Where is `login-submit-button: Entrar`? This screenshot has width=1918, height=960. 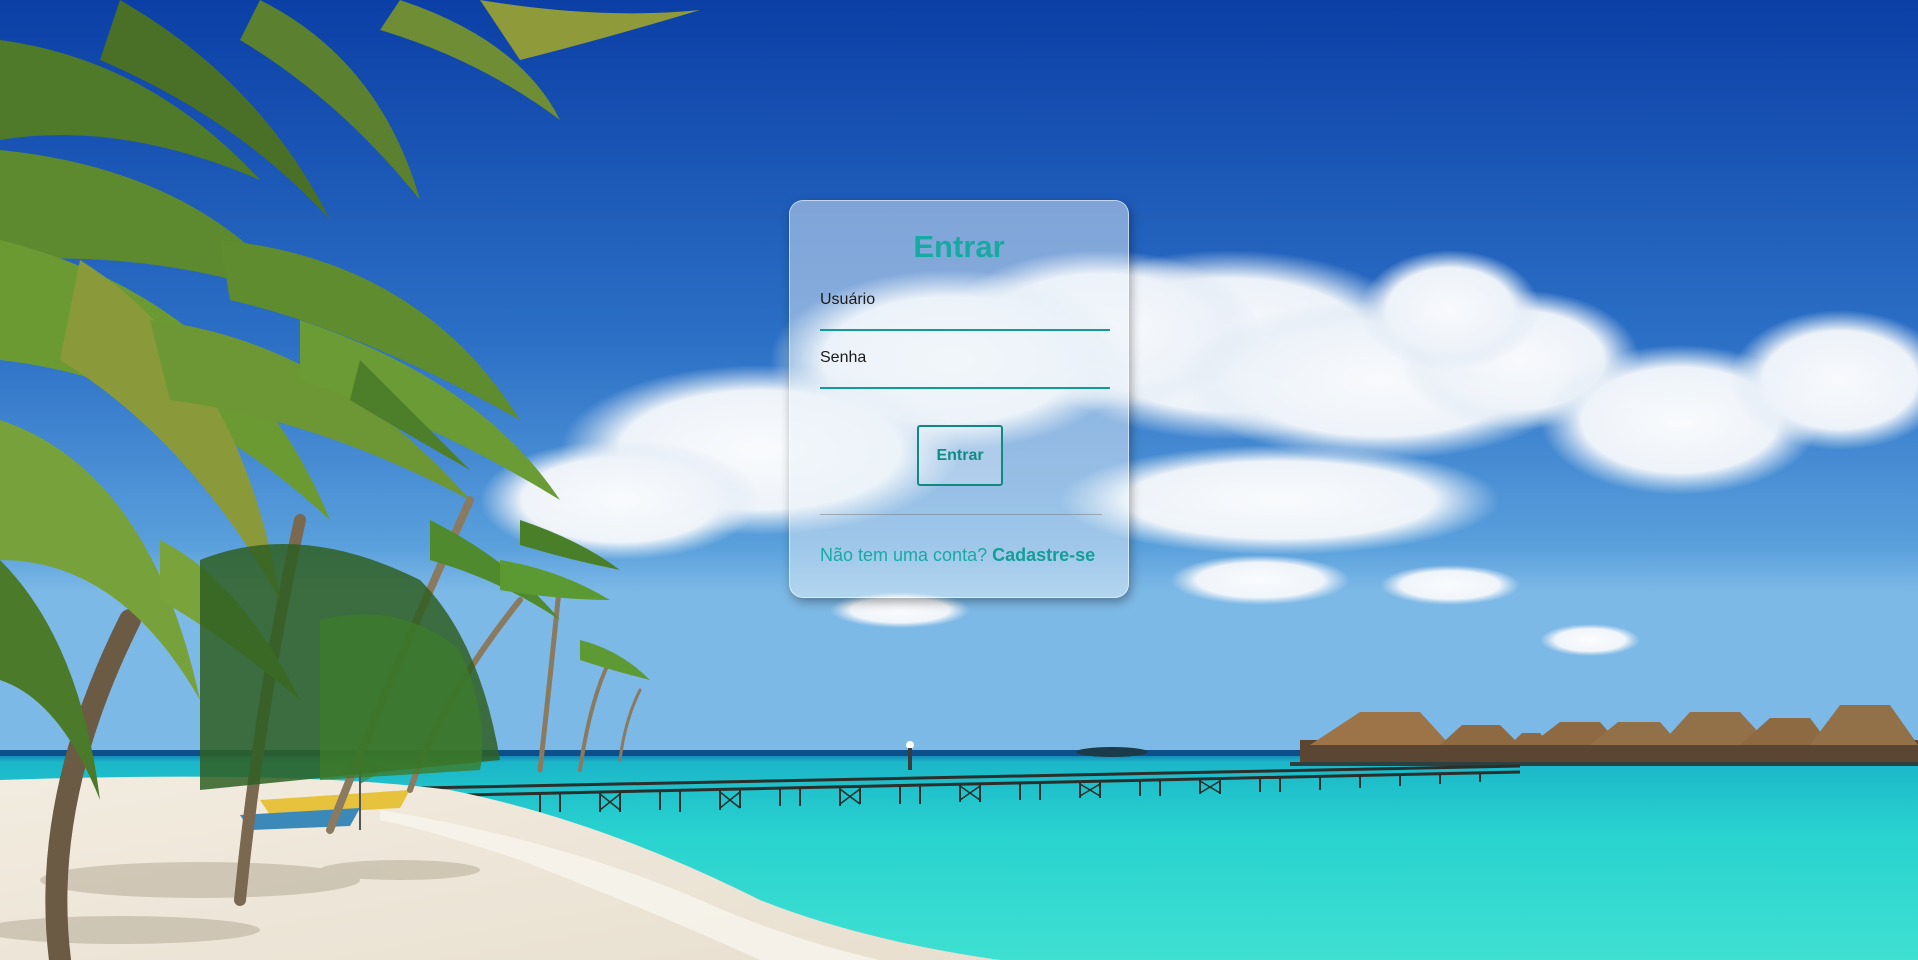 login-submit-button: Entrar is located at coordinates (960, 455).